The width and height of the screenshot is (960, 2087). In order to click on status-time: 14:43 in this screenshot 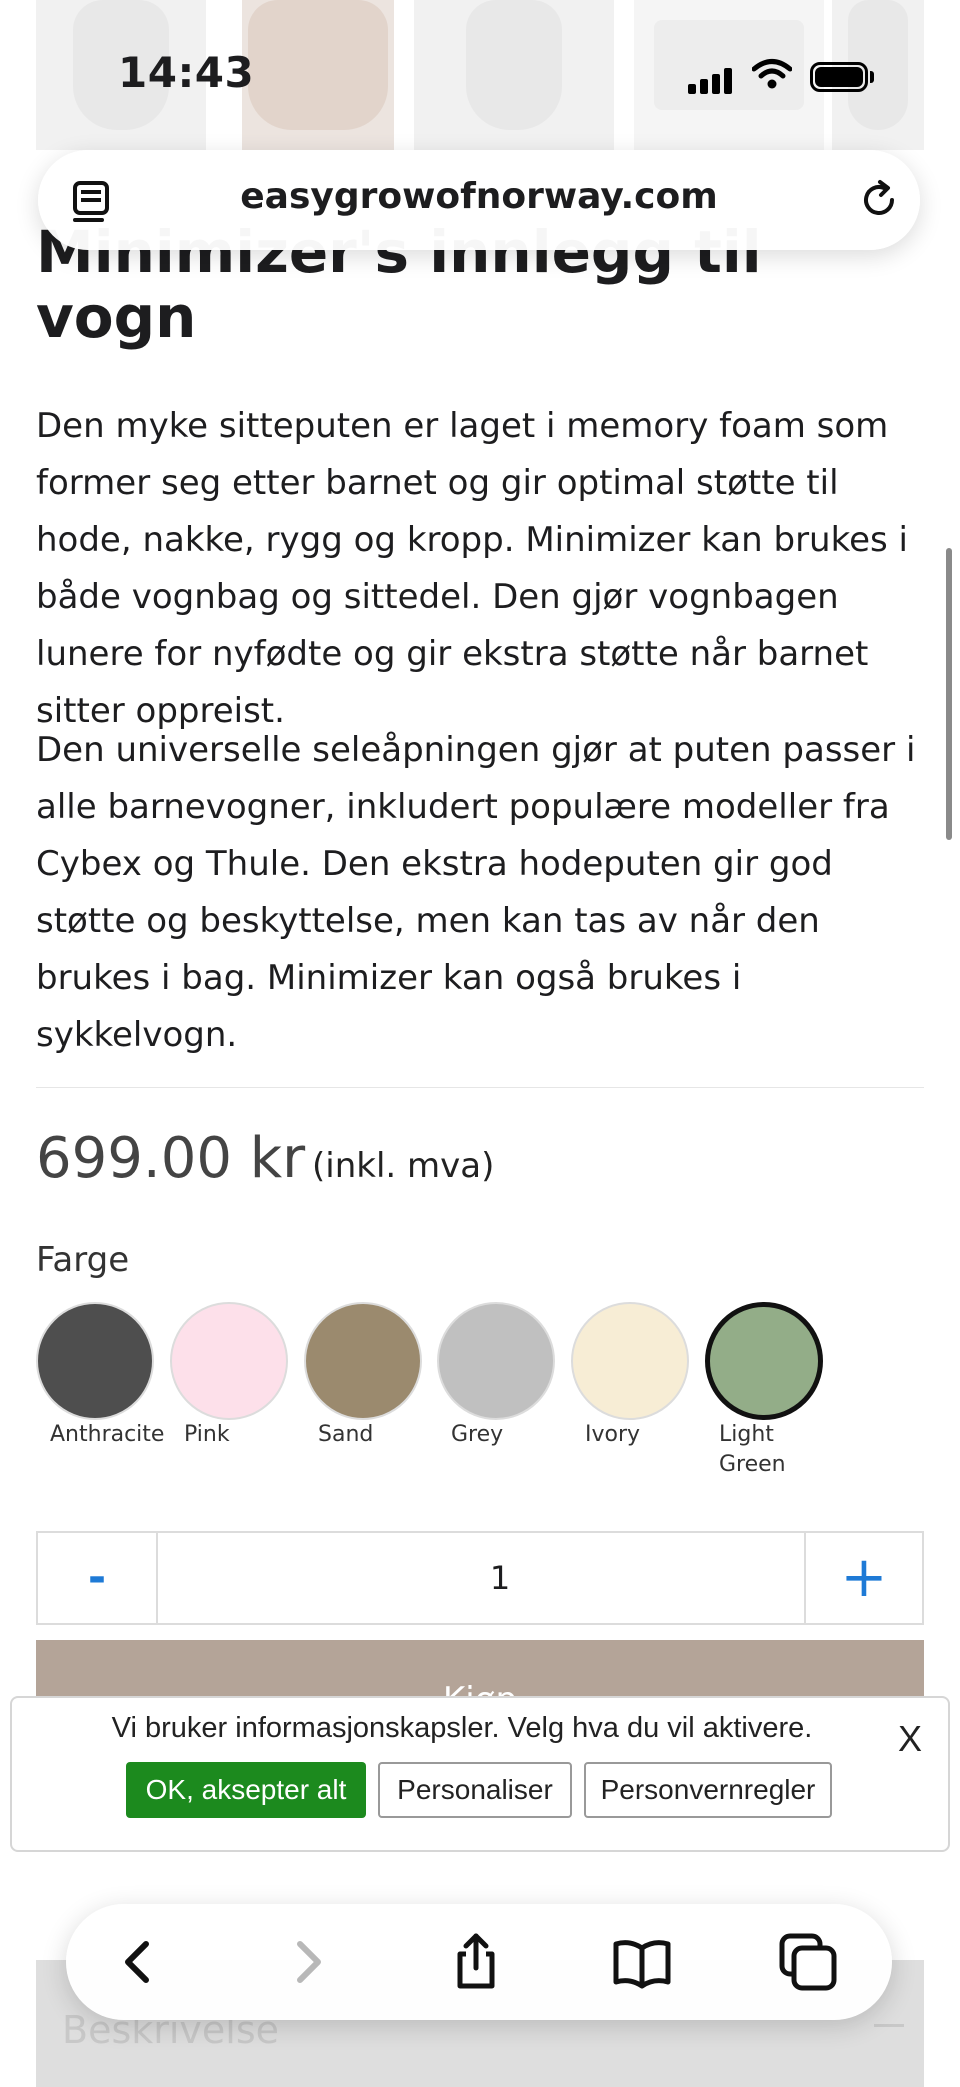, I will do `click(186, 72)`.